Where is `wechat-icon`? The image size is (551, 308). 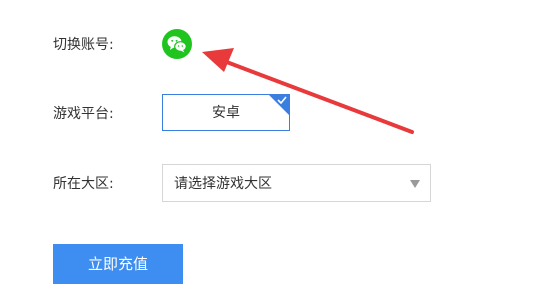 wechat-icon is located at coordinates (177, 44).